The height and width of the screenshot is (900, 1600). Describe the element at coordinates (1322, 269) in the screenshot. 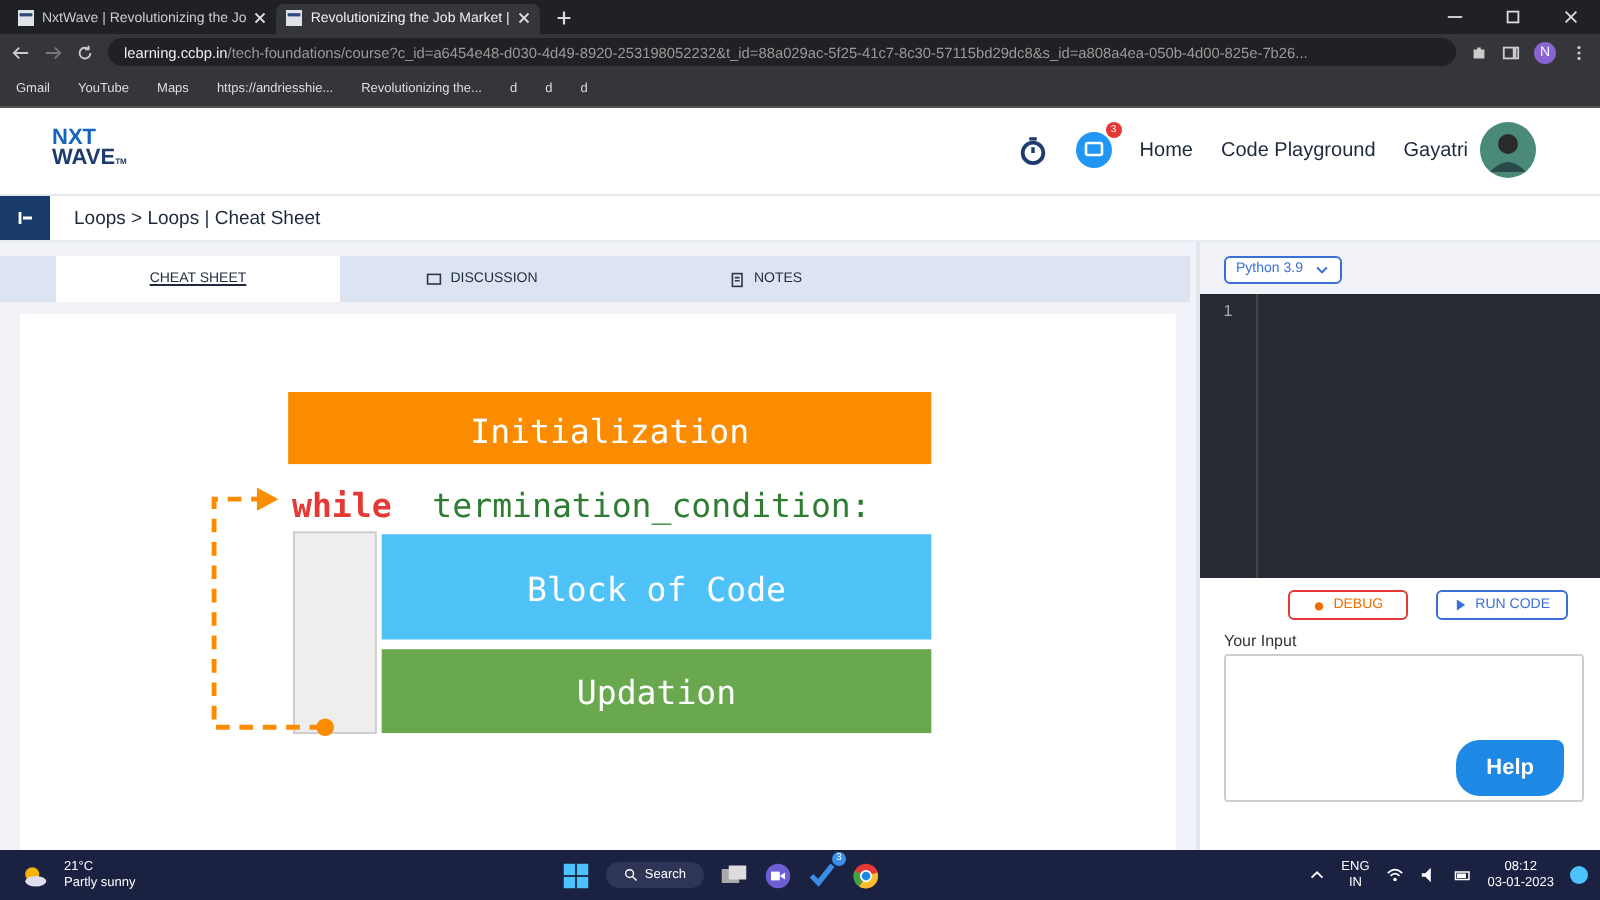

I see `chevron-down-icon` at that location.